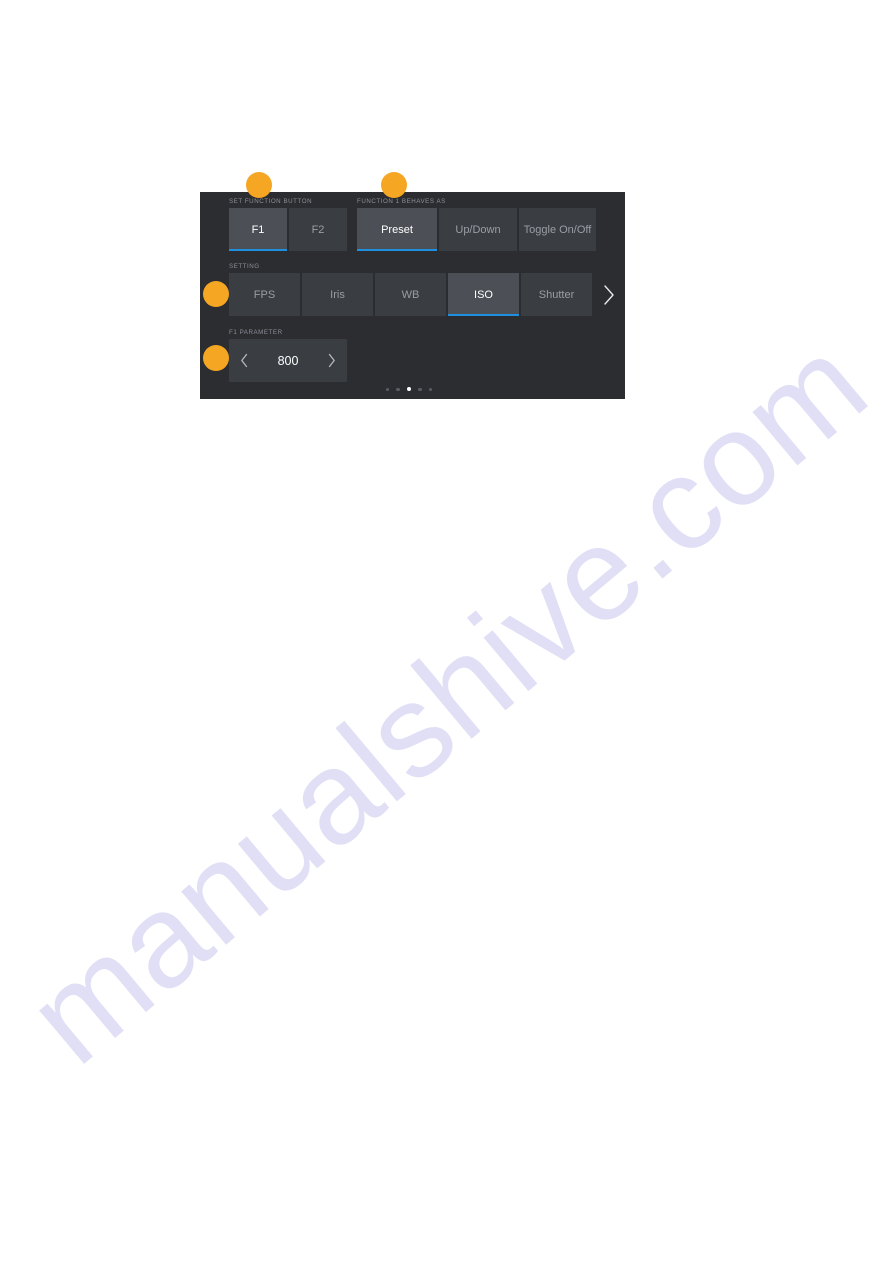  I want to click on parameter-decrement-button, so click(244, 360).